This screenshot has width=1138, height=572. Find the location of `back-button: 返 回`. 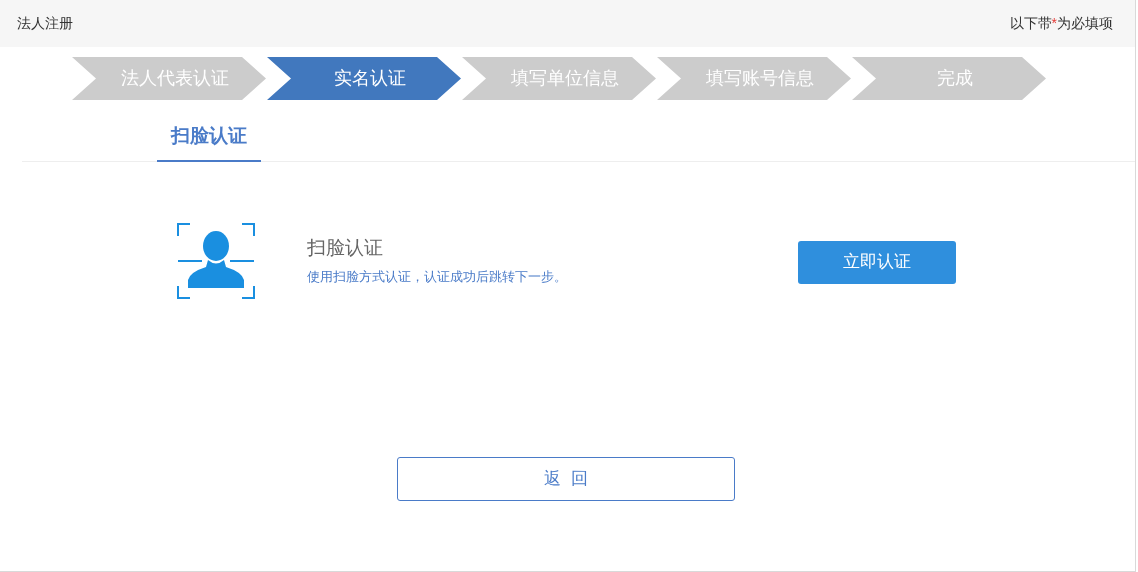

back-button: 返 回 is located at coordinates (566, 479).